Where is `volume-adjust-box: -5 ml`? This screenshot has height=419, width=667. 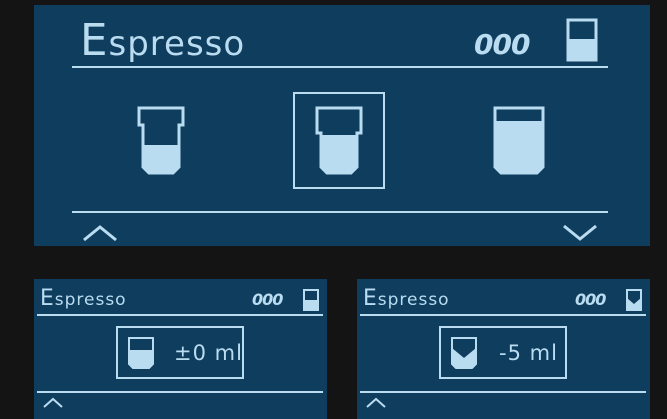 volume-adjust-box: -5 ml is located at coordinates (503, 352).